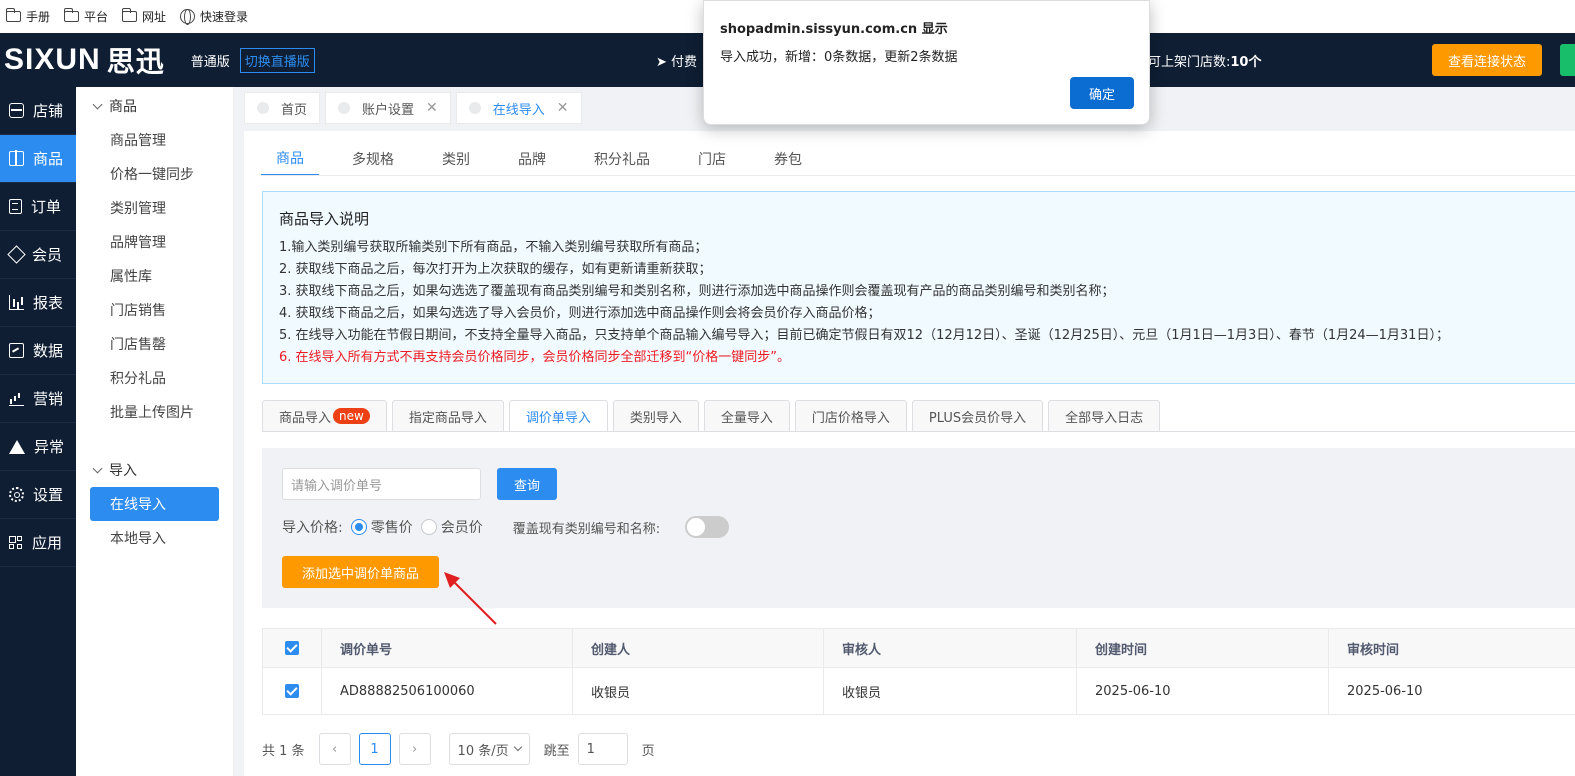 This screenshot has width=1575, height=776. What do you see at coordinates (38, 351) in the screenshot?
I see `nav-item-data: 数据` at bounding box center [38, 351].